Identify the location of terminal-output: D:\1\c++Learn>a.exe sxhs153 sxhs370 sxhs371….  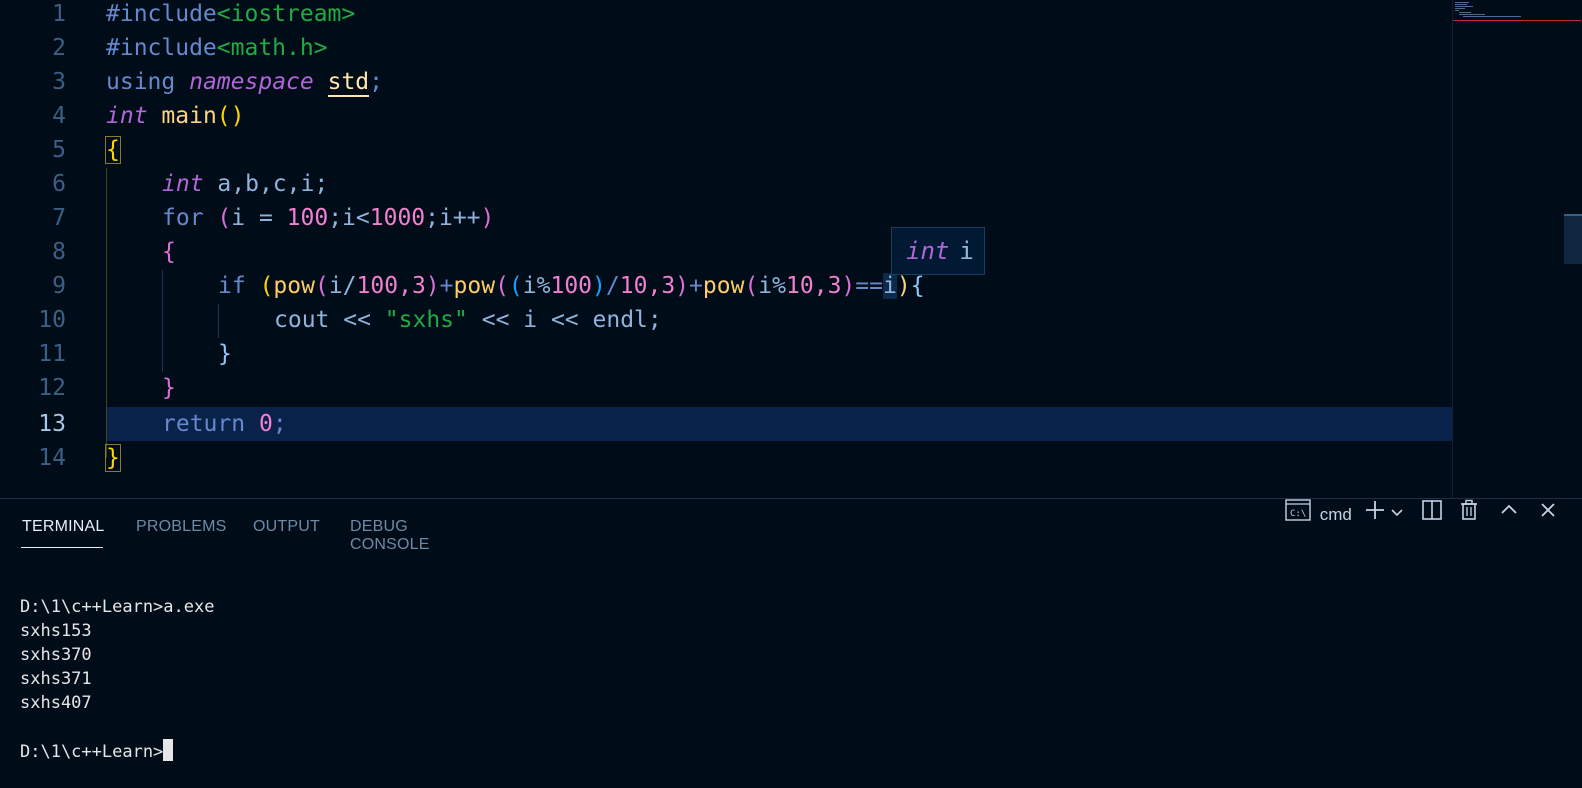
(117, 679).